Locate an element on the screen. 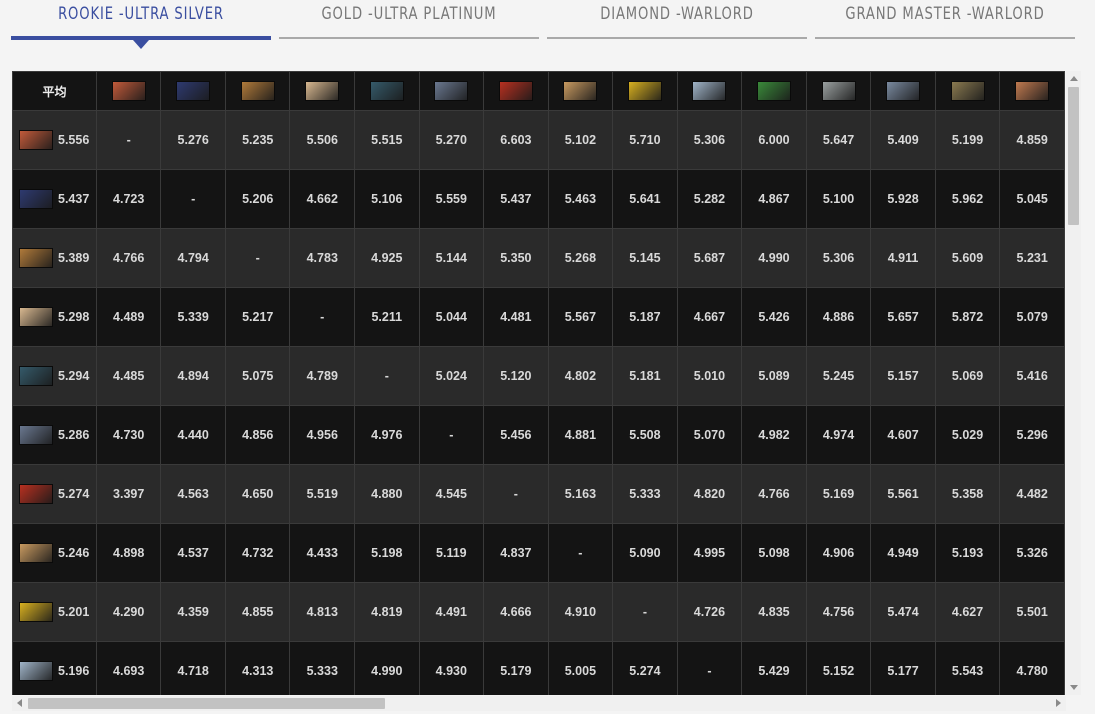 The height and width of the screenshot is (714, 1095). horizontal-scrollbar is located at coordinates (539, 703).